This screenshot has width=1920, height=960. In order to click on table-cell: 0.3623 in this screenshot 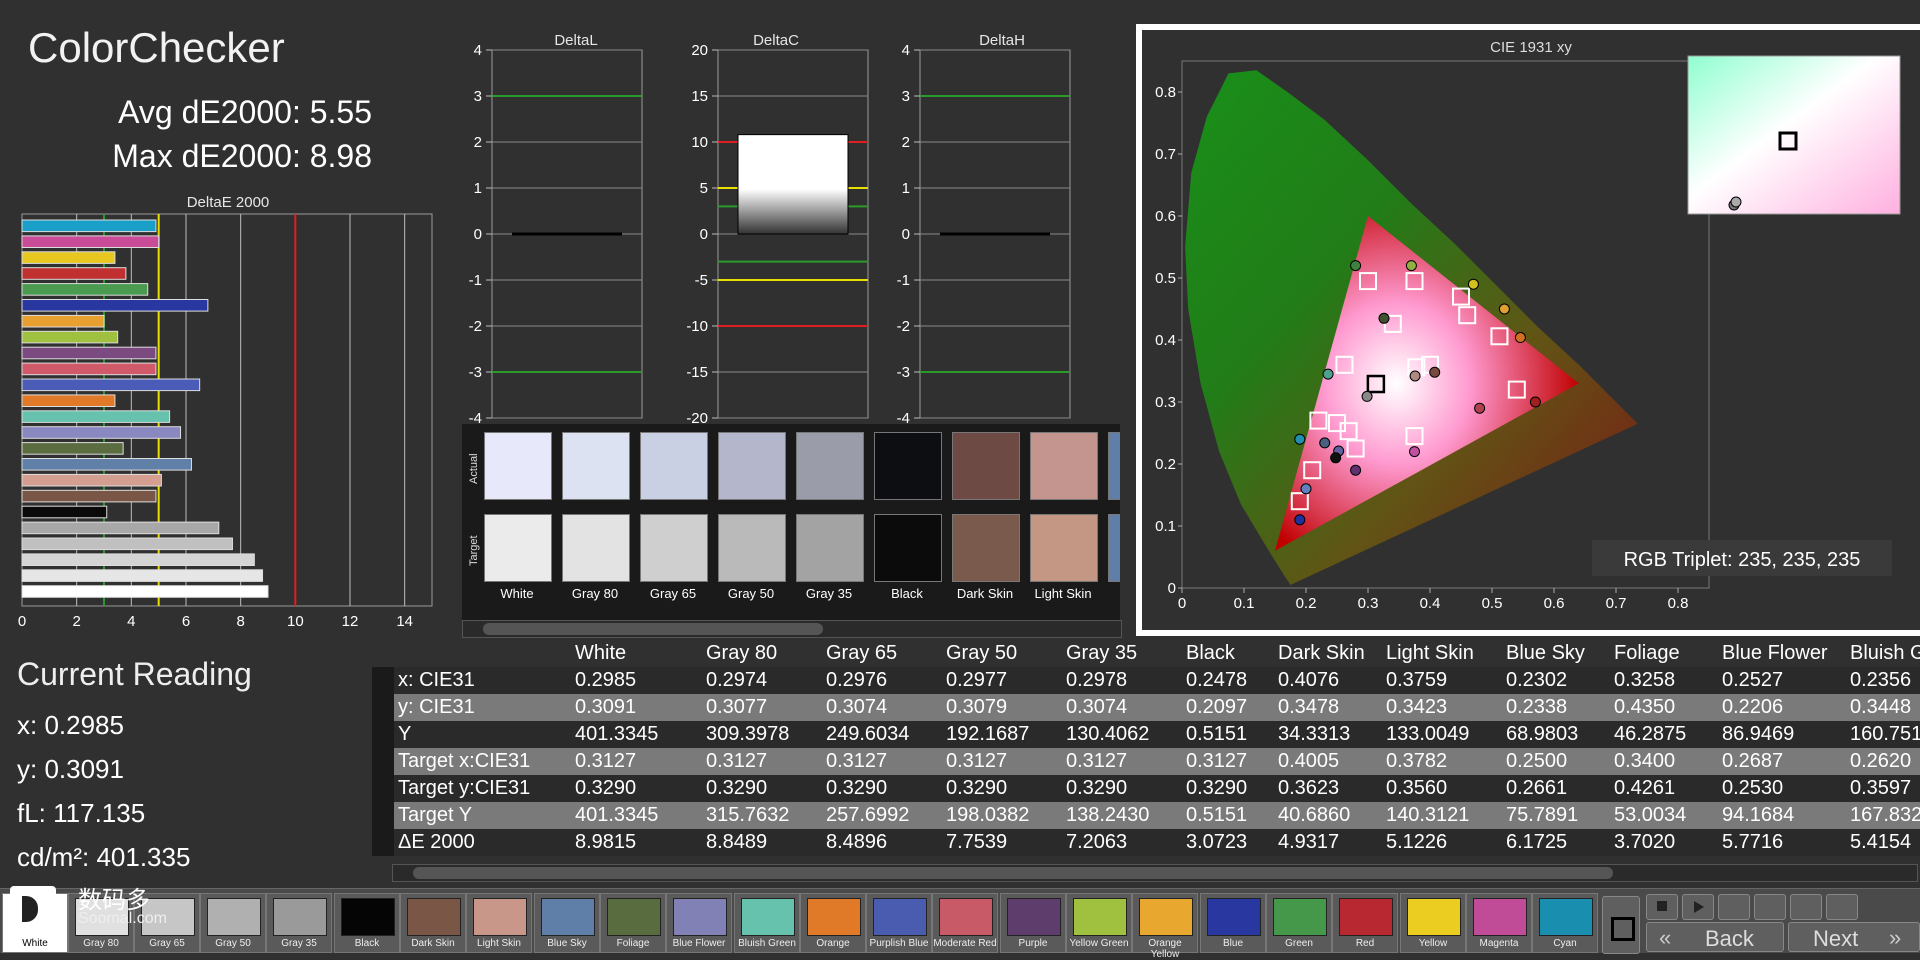, I will do `click(1309, 788)`.